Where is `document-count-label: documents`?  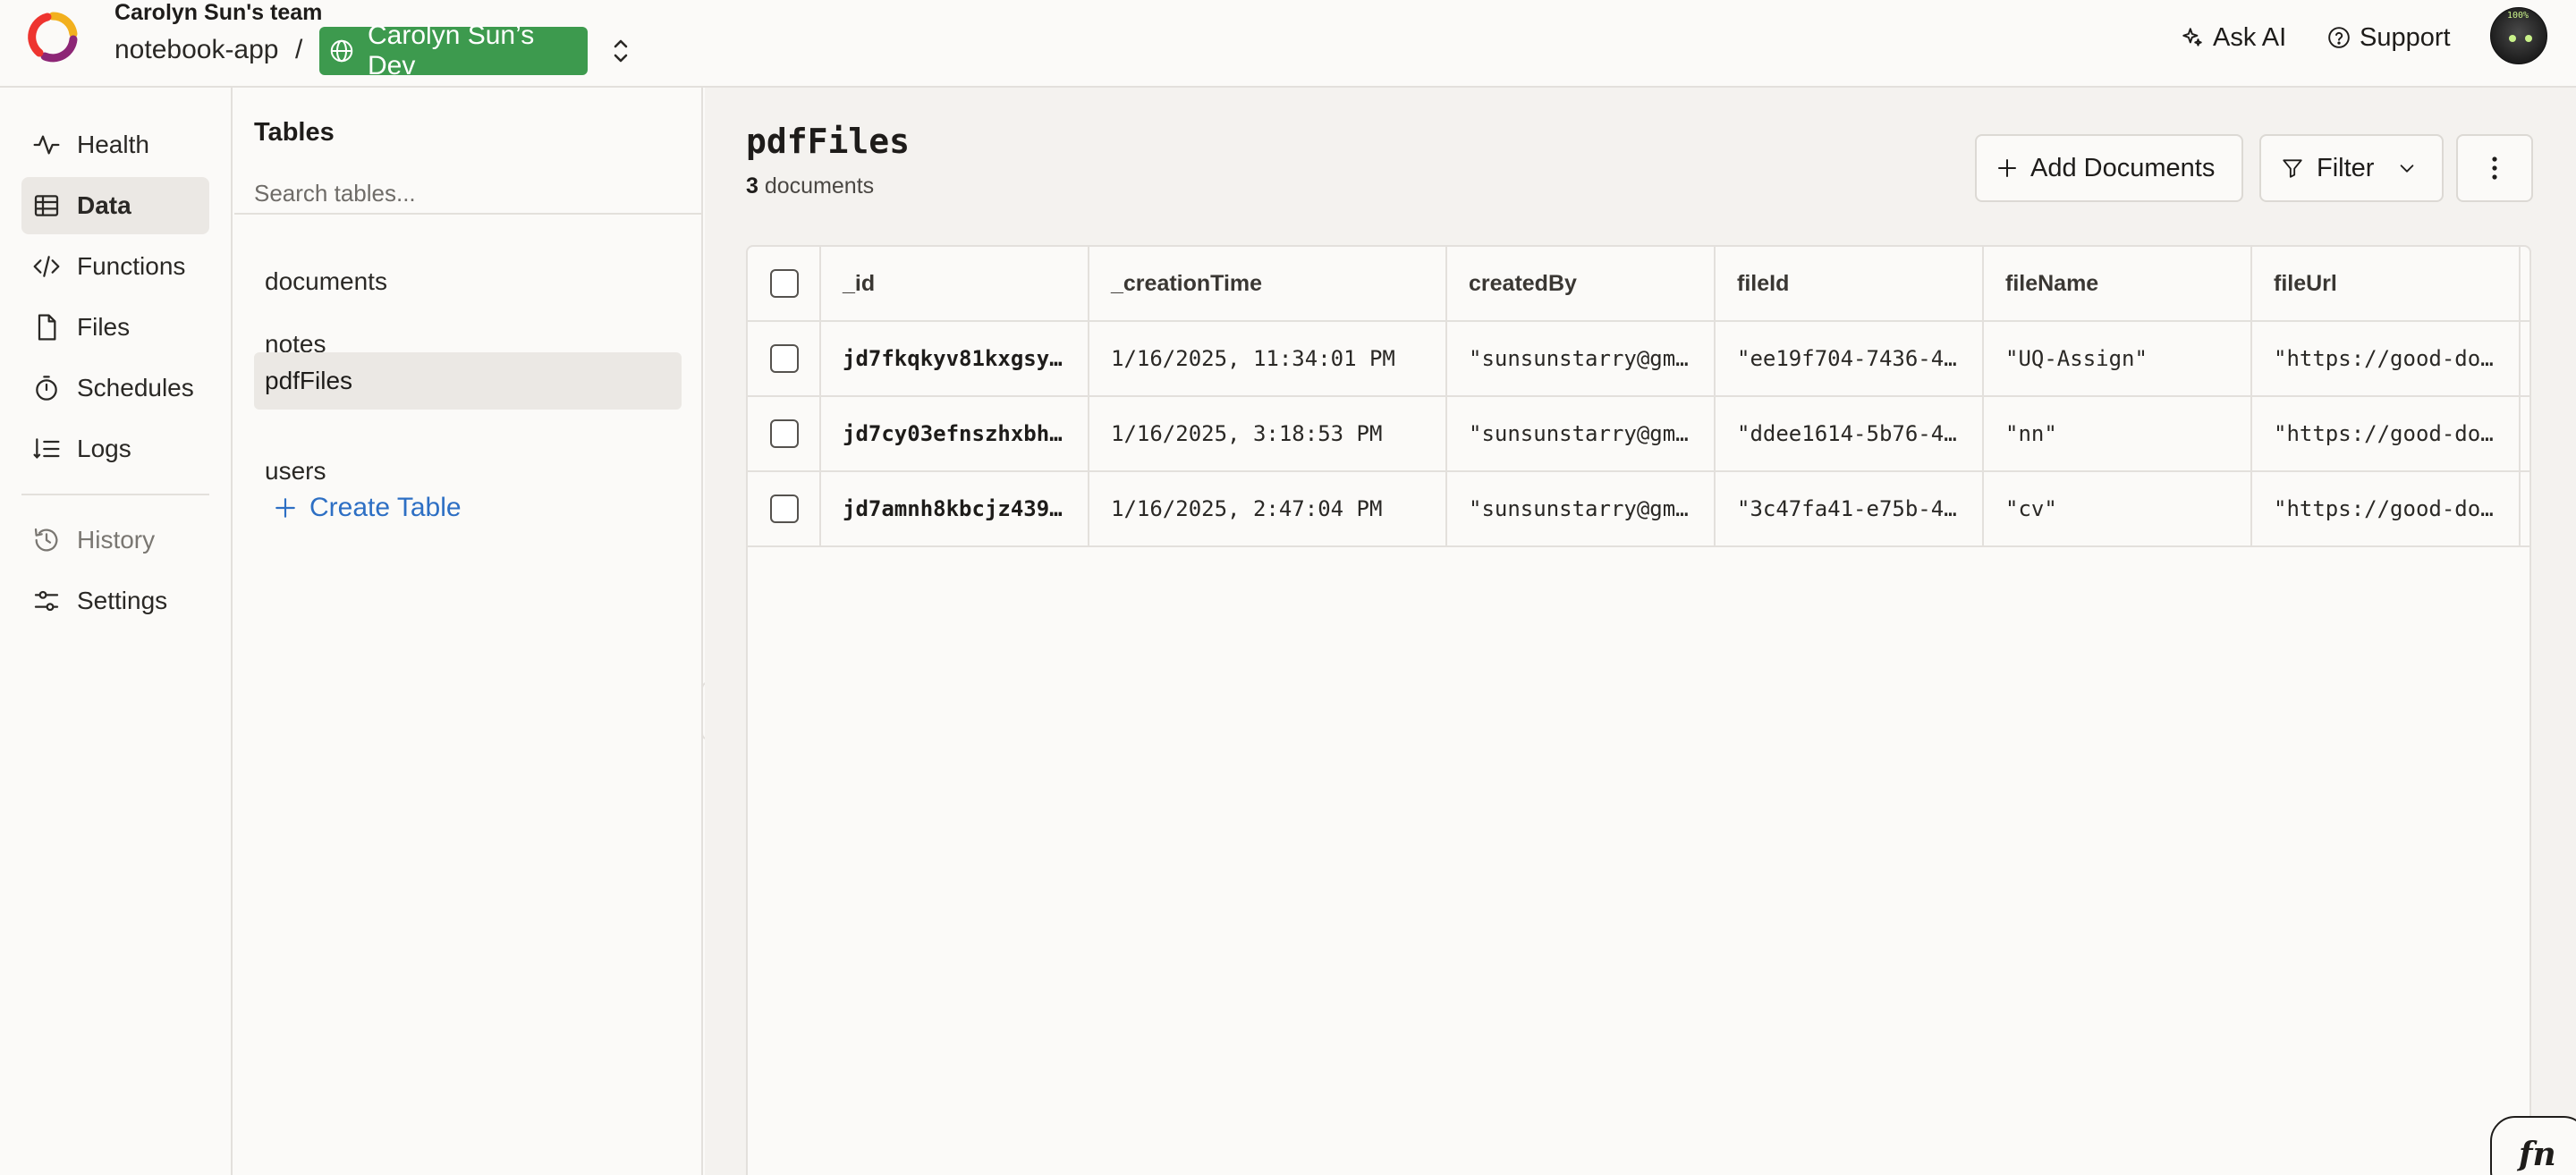 document-count-label: documents is located at coordinates (819, 186).